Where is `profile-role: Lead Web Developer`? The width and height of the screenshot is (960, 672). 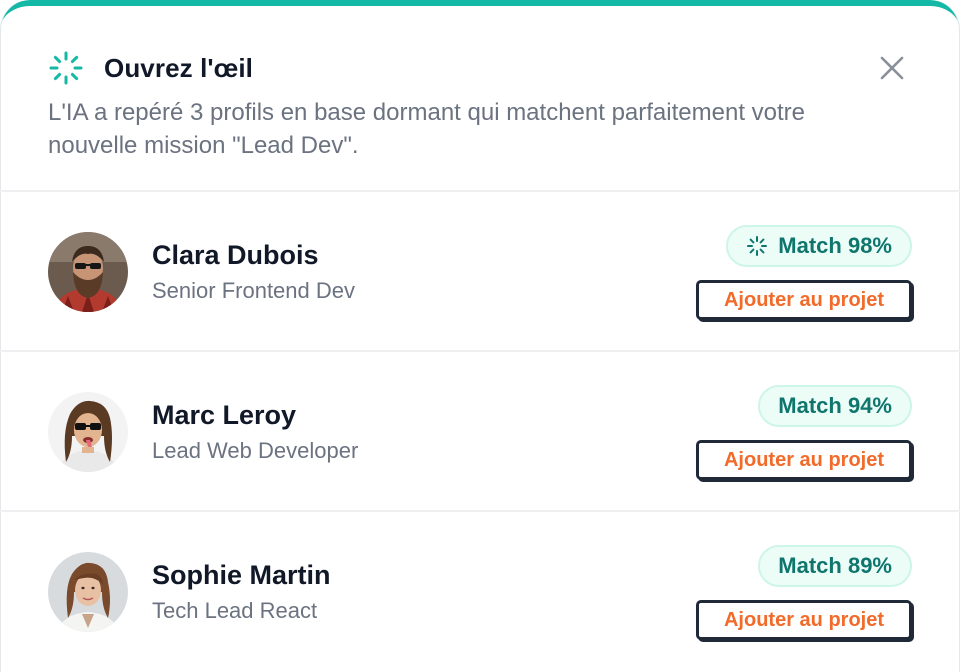
profile-role: Lead Web Developer is located at coordinates (255, 450).